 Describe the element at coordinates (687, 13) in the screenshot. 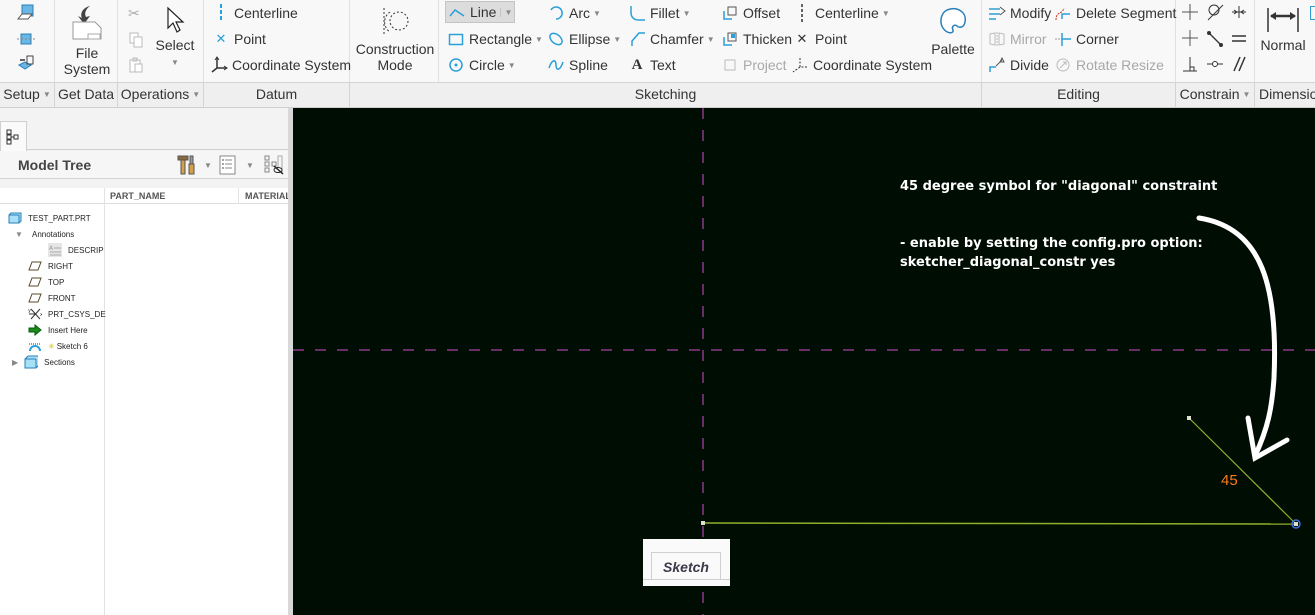

I see `fillet-dropdown-caret: ▼` at that location.